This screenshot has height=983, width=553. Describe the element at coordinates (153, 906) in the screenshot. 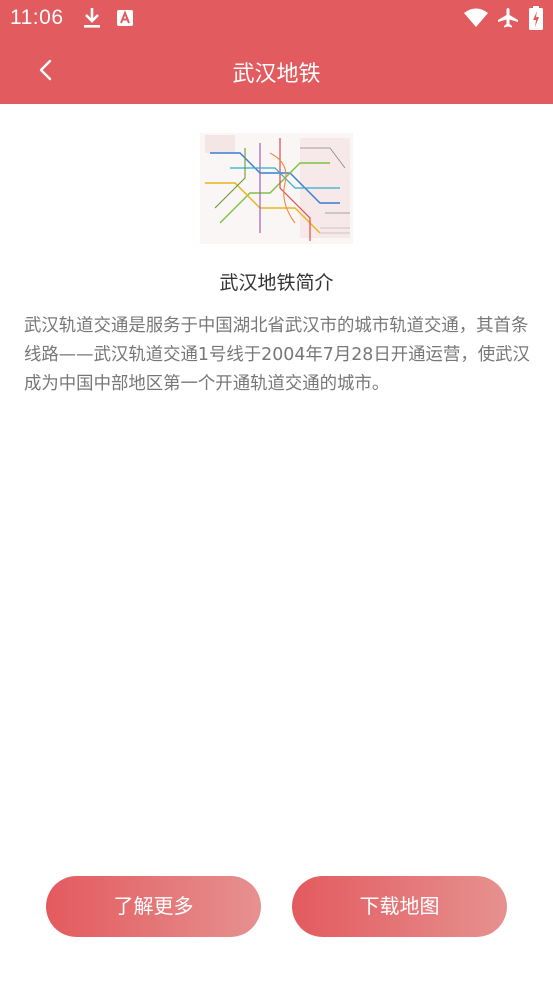

I see `learn-more-button: 了解更多` at that location.